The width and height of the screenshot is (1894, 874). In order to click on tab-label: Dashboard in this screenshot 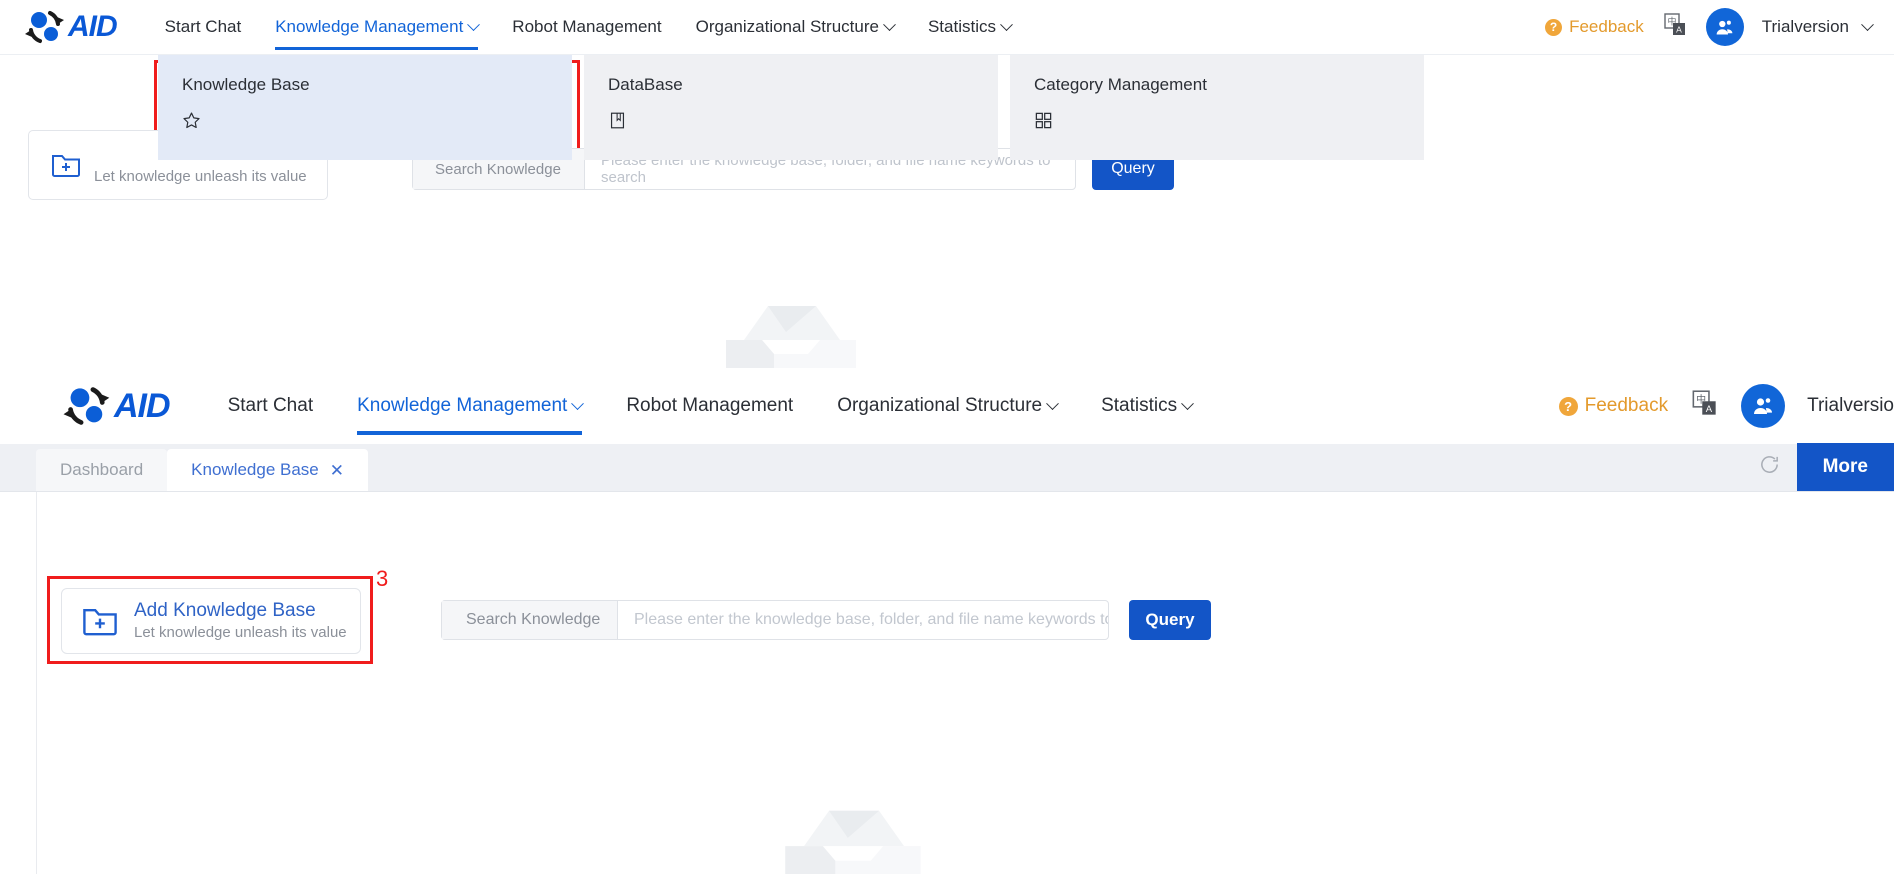, I will do `click(102, 469)`.